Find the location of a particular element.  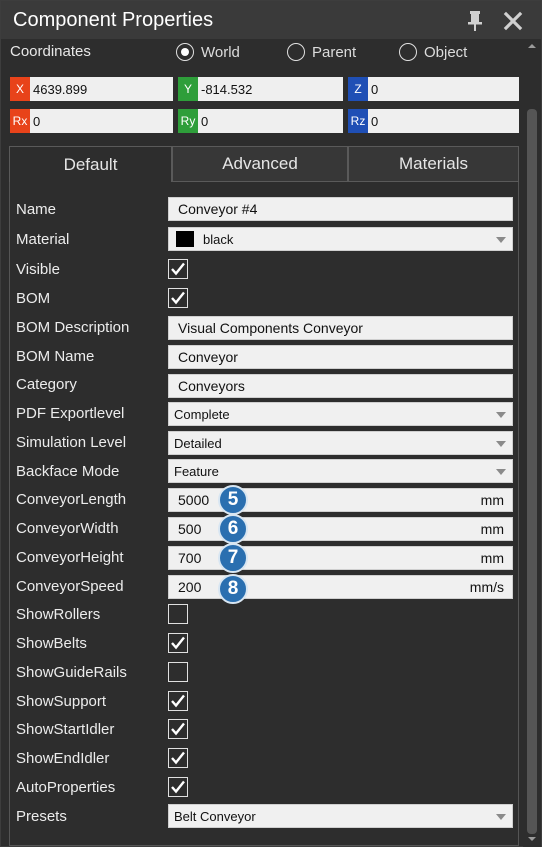

conveyor-height-value: 700 is located at coordinates (190, 558).